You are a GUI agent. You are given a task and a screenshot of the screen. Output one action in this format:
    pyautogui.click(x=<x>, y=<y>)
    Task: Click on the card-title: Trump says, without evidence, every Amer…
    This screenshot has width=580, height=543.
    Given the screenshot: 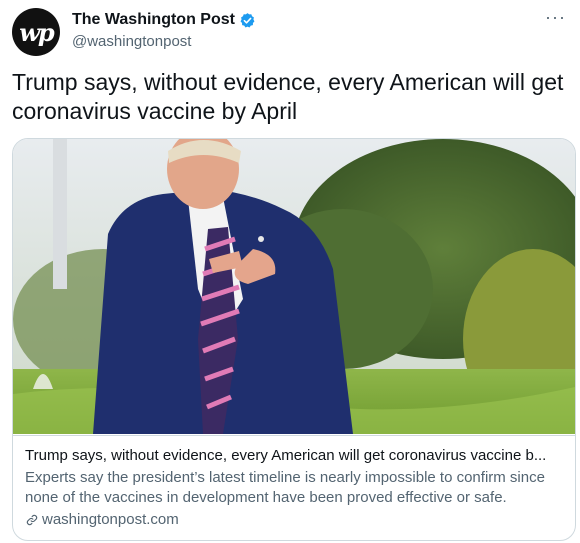 What is the action you would take?
    pyautogui.click(x=294, y=456)
    